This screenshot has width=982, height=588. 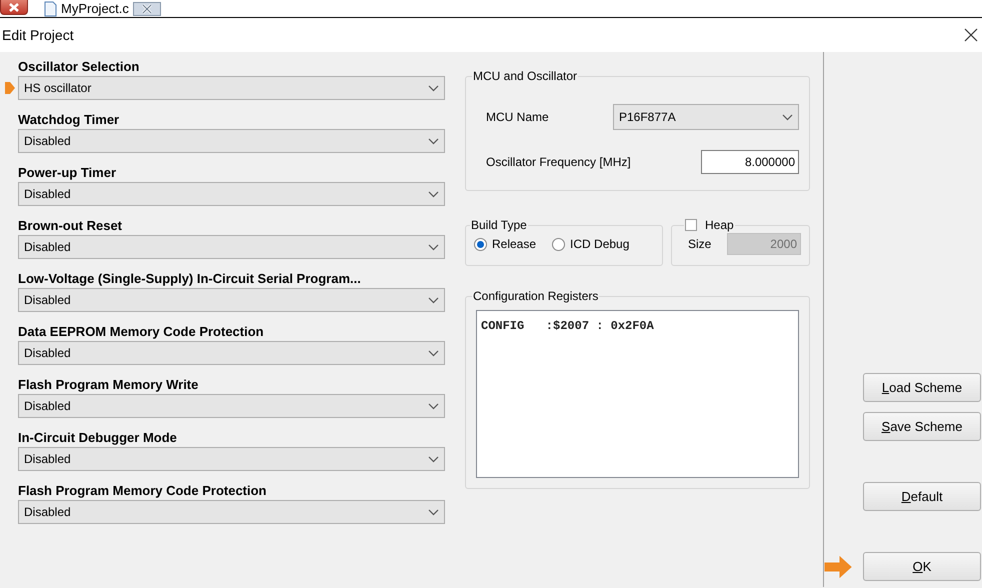 What do you see at coordinates (922, 566) in the screenshot?
I see `dialog-button: OK` at bounding box center [922, 566].